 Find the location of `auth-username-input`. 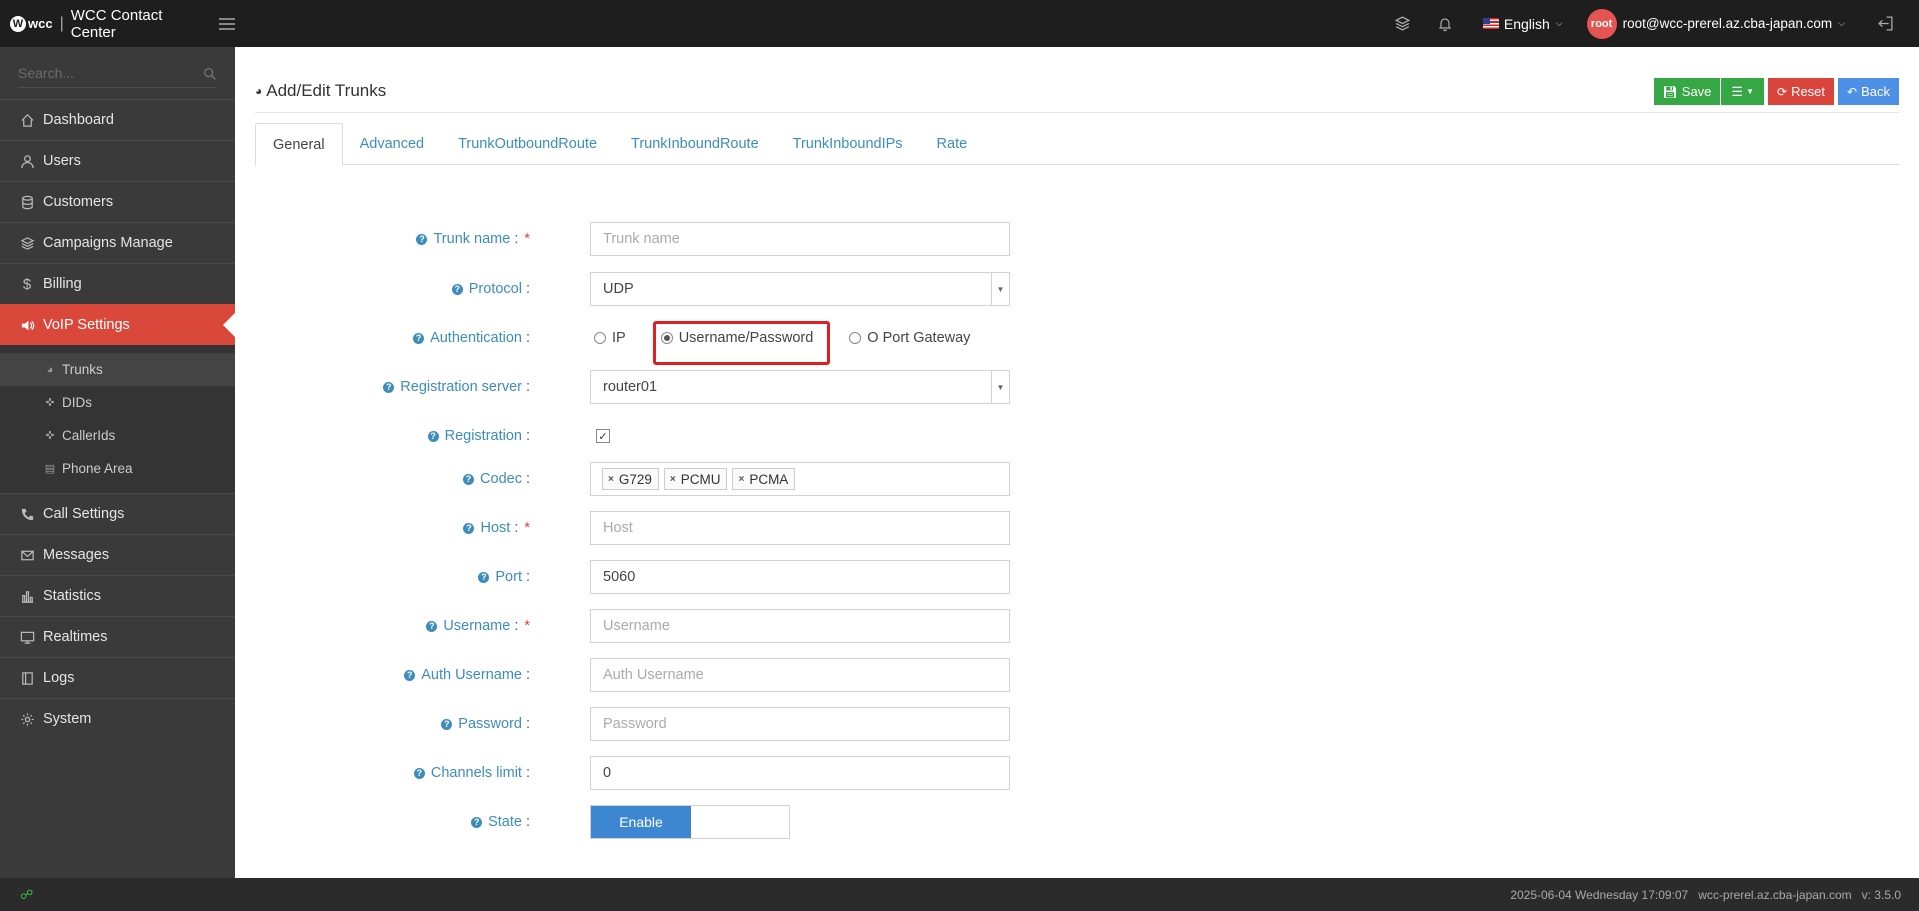

auth-username-input is located at coordinates (800, 675).